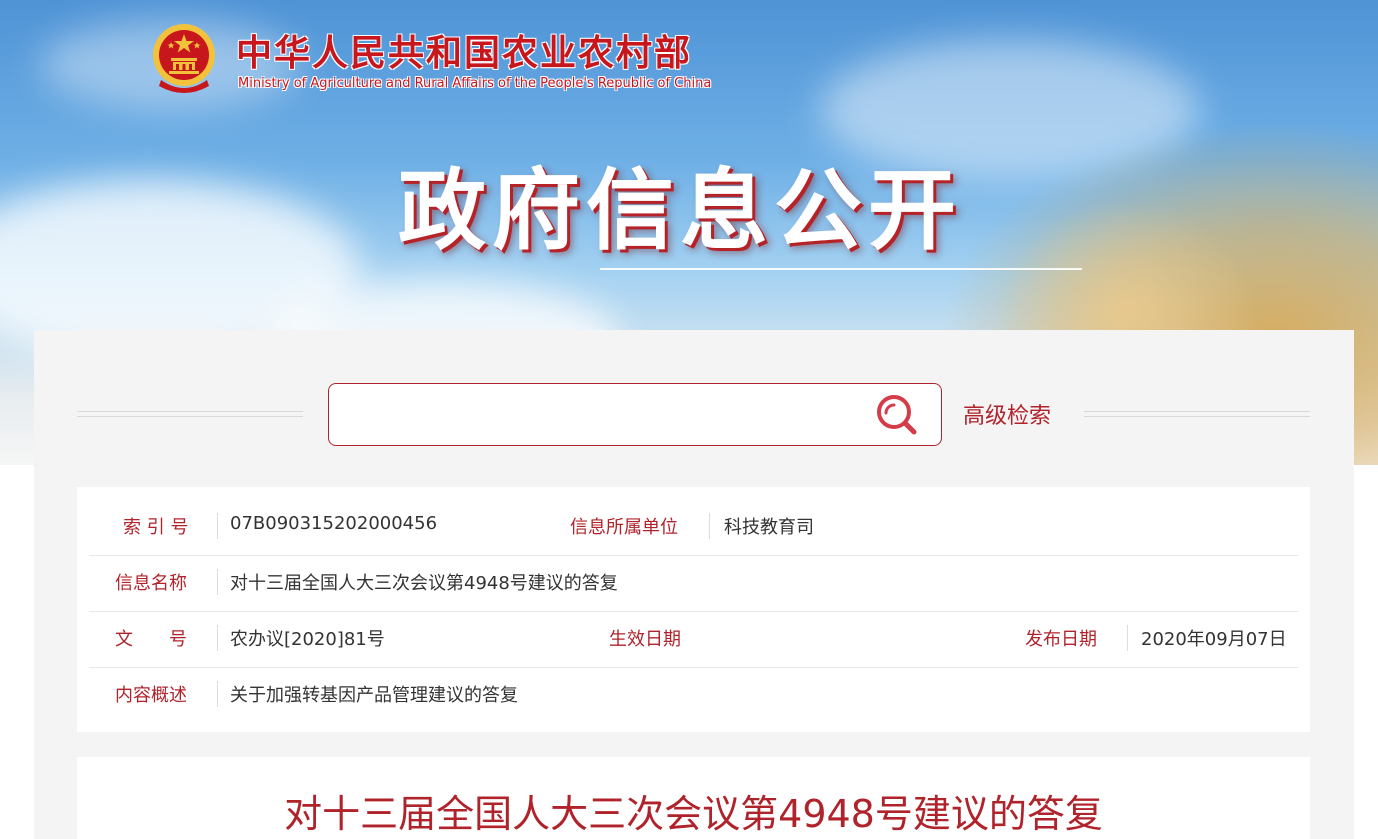  Describe the element at coordinates (334, 523) in the screenshot. I see `index-value: 07B090315202000456` at that location.